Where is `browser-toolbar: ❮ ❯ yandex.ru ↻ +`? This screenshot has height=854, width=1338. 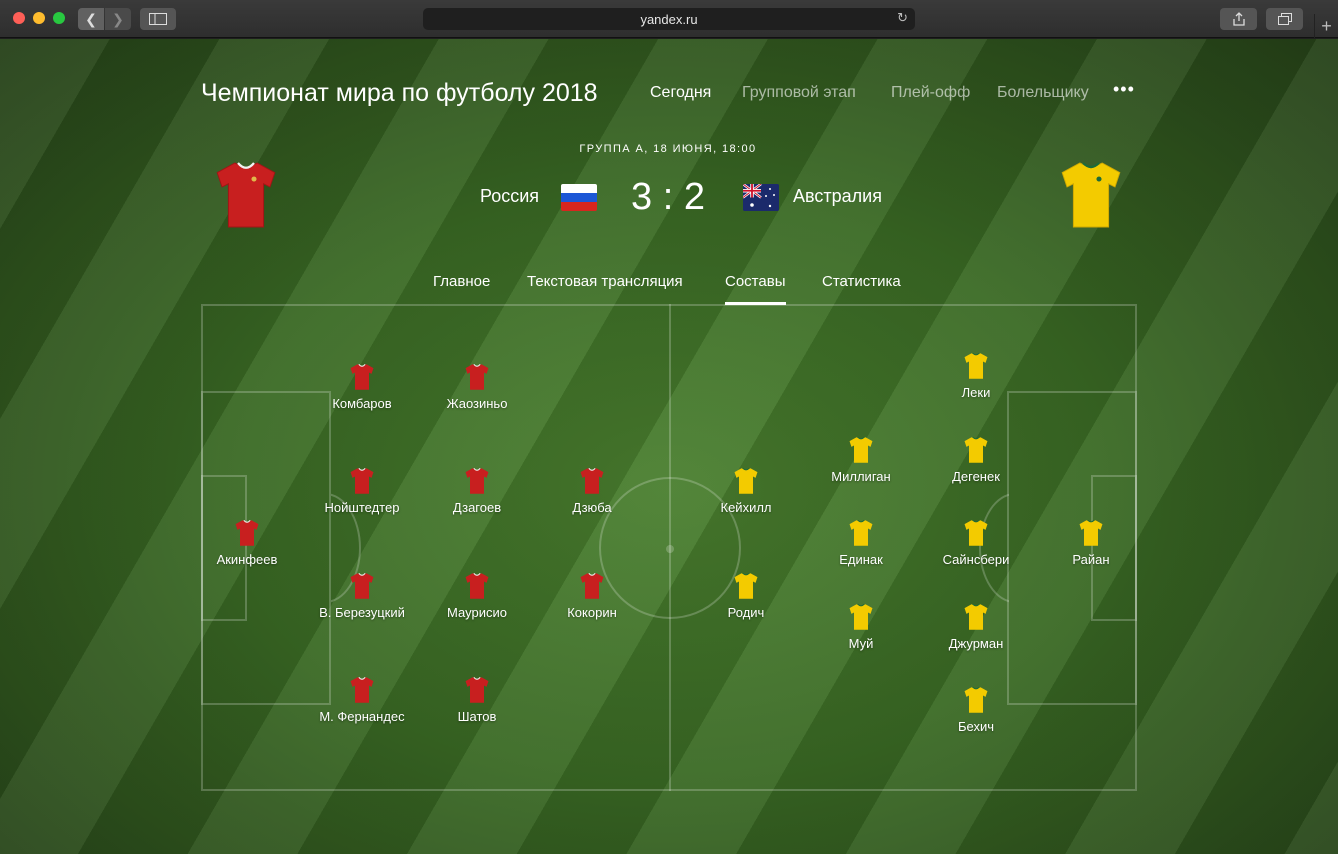 browser-toolbar: ❮ ❯ yandex.ru ↻ + is located at coordinates (669, 19).